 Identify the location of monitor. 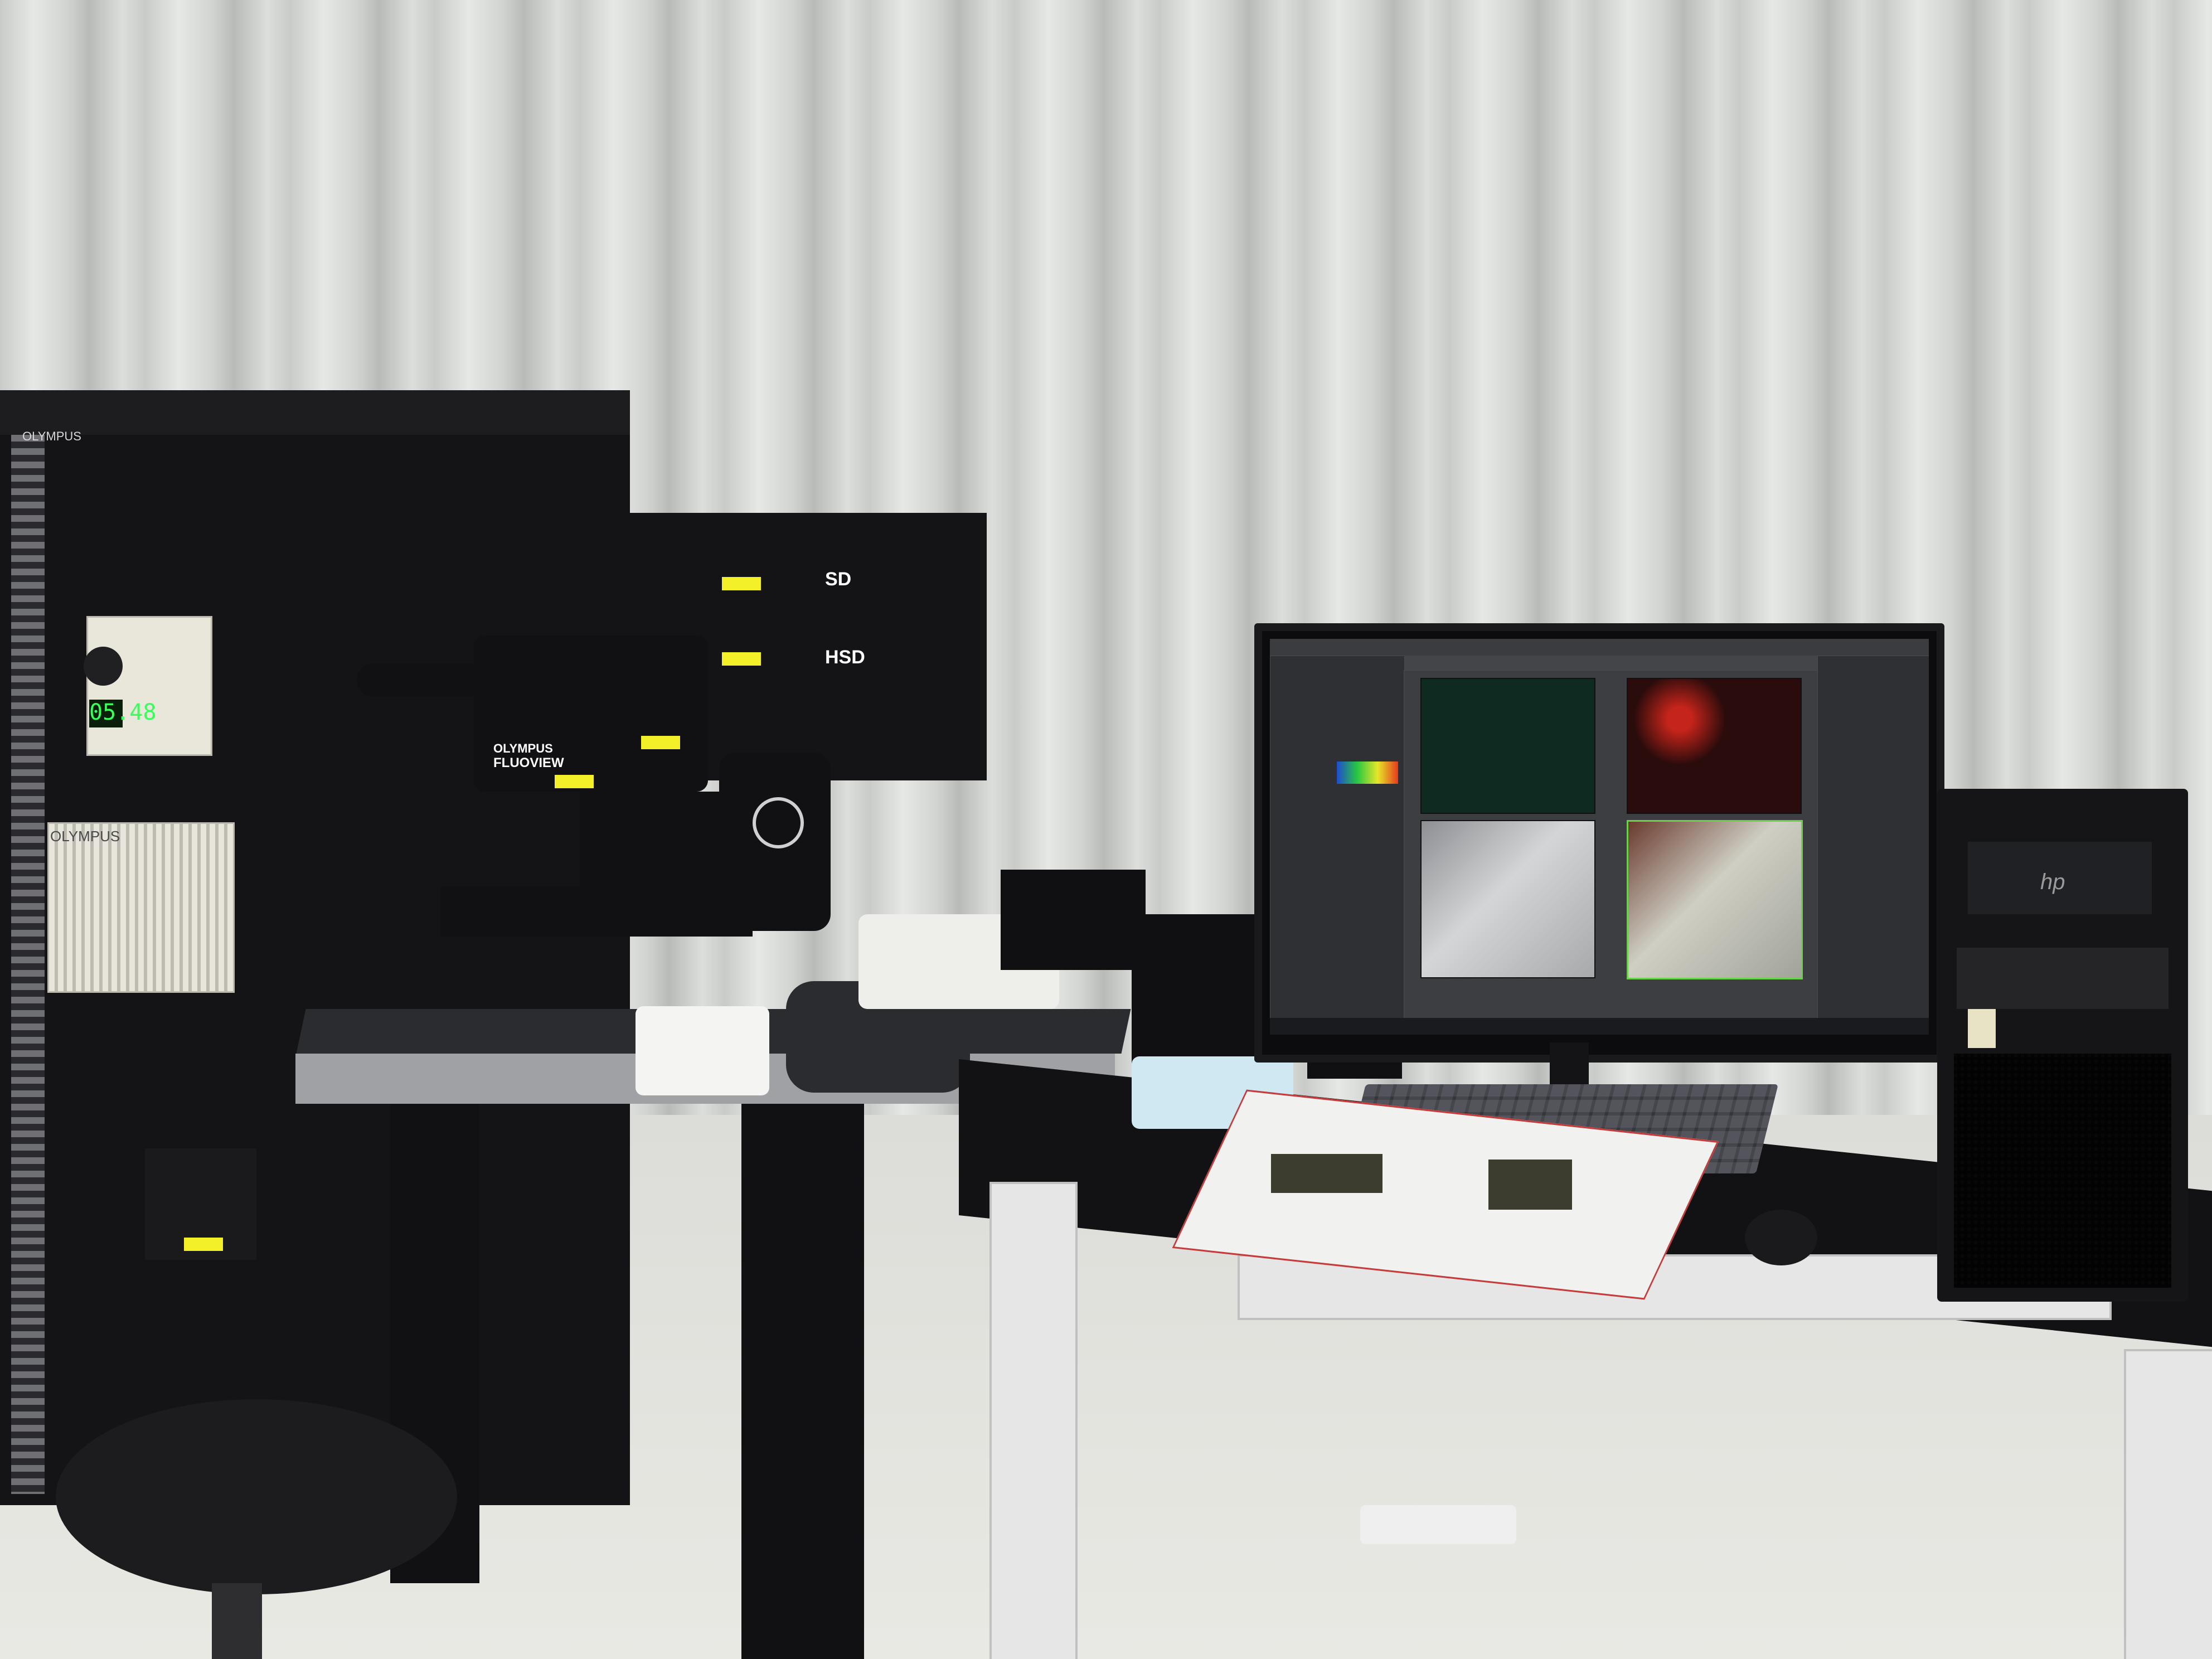
(1599, 843).